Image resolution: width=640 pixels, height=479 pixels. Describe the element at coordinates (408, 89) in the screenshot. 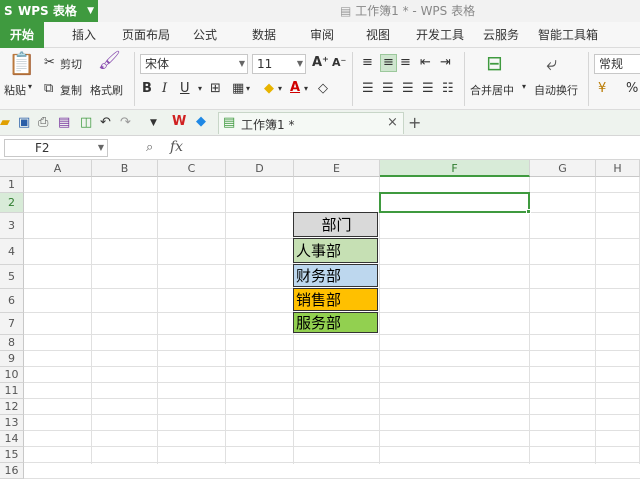

I see `align-right-icon: ☰` at that location.